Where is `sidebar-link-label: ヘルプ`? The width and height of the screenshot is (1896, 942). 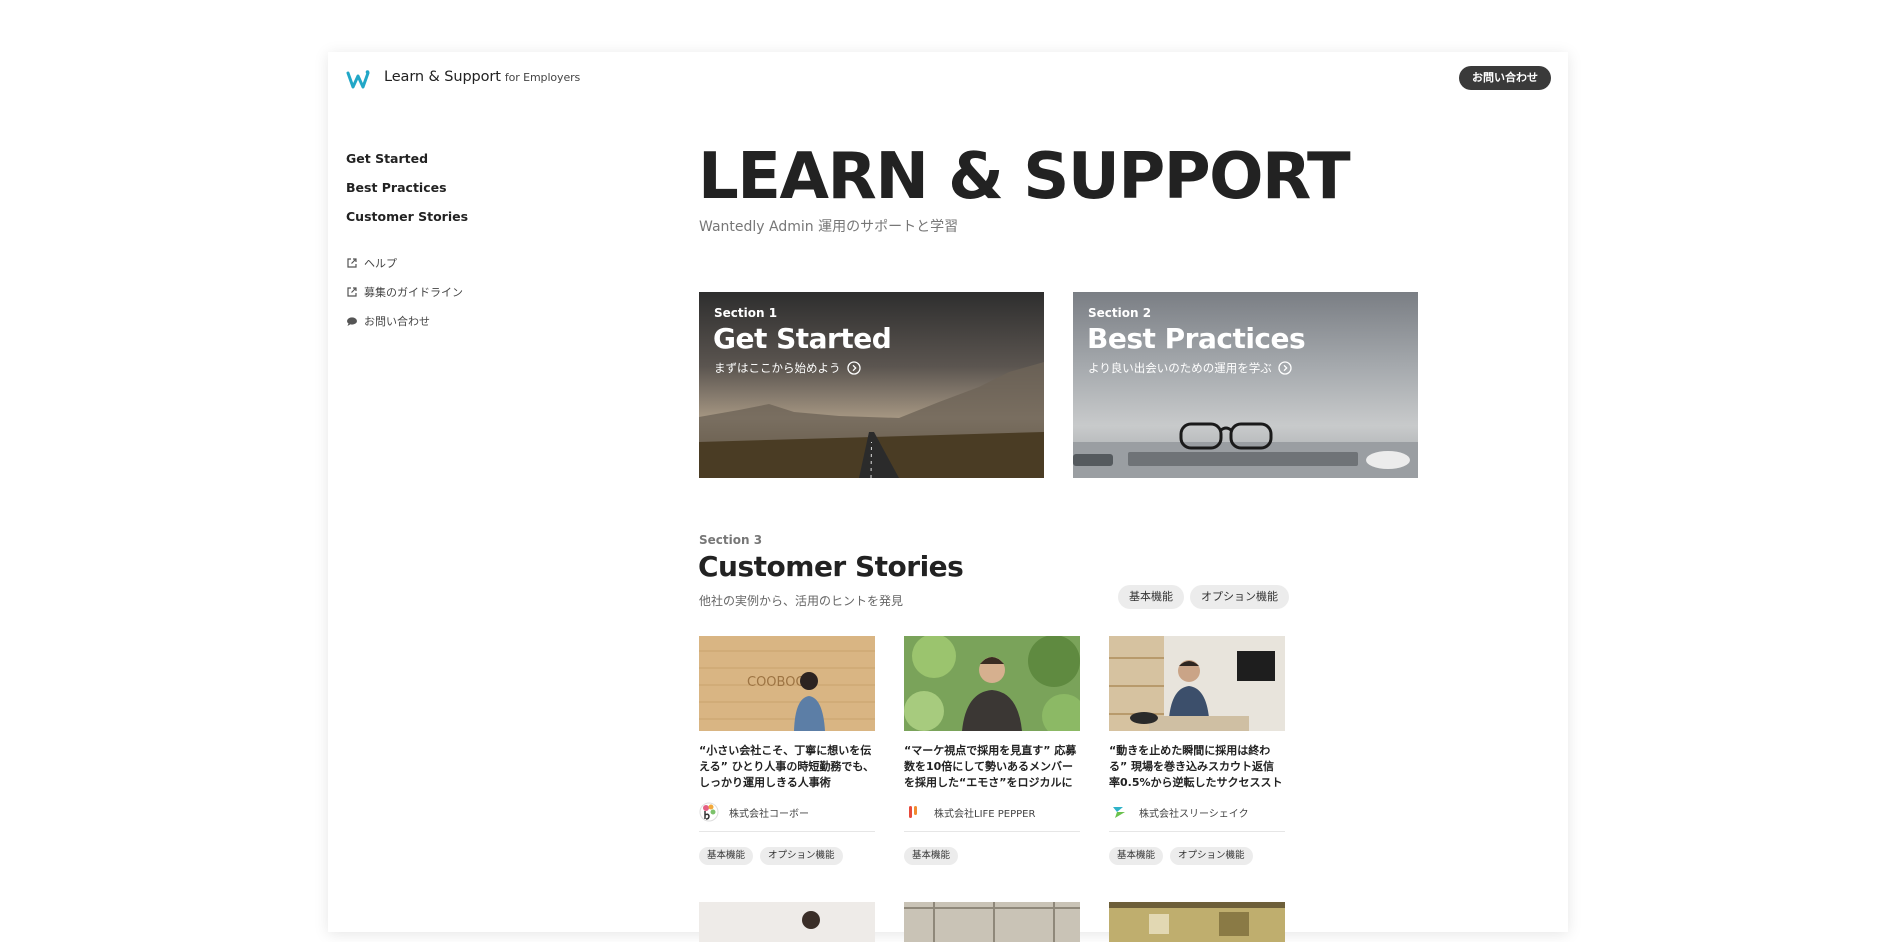
sidebar-link-label: ヘルプ is located at coordinates (380, 263).